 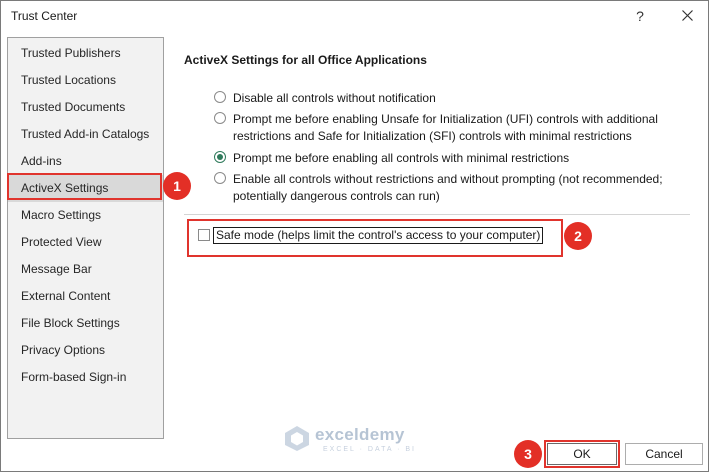 I want to click on watermark-name: exceldemy, so click(x=360, y=434).